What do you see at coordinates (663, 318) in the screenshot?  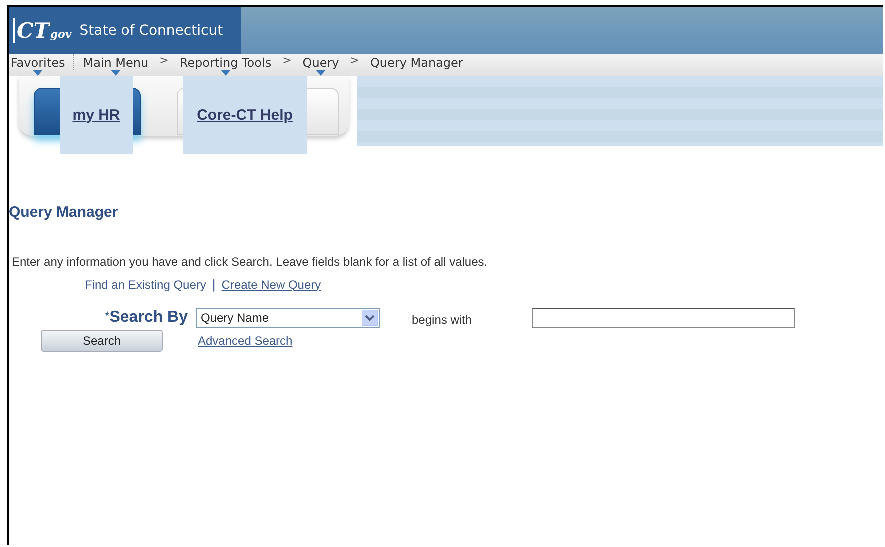 I see `search-input` at bounding box center [663, 318].